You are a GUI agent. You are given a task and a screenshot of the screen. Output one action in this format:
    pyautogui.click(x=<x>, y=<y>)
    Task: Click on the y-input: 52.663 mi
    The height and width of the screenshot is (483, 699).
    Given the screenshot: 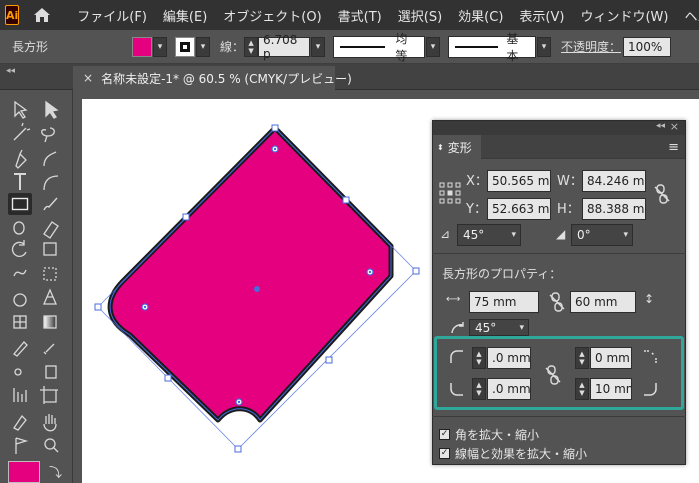 What is the action you would take?
    pyautogui.click(x=519, y=209)
    